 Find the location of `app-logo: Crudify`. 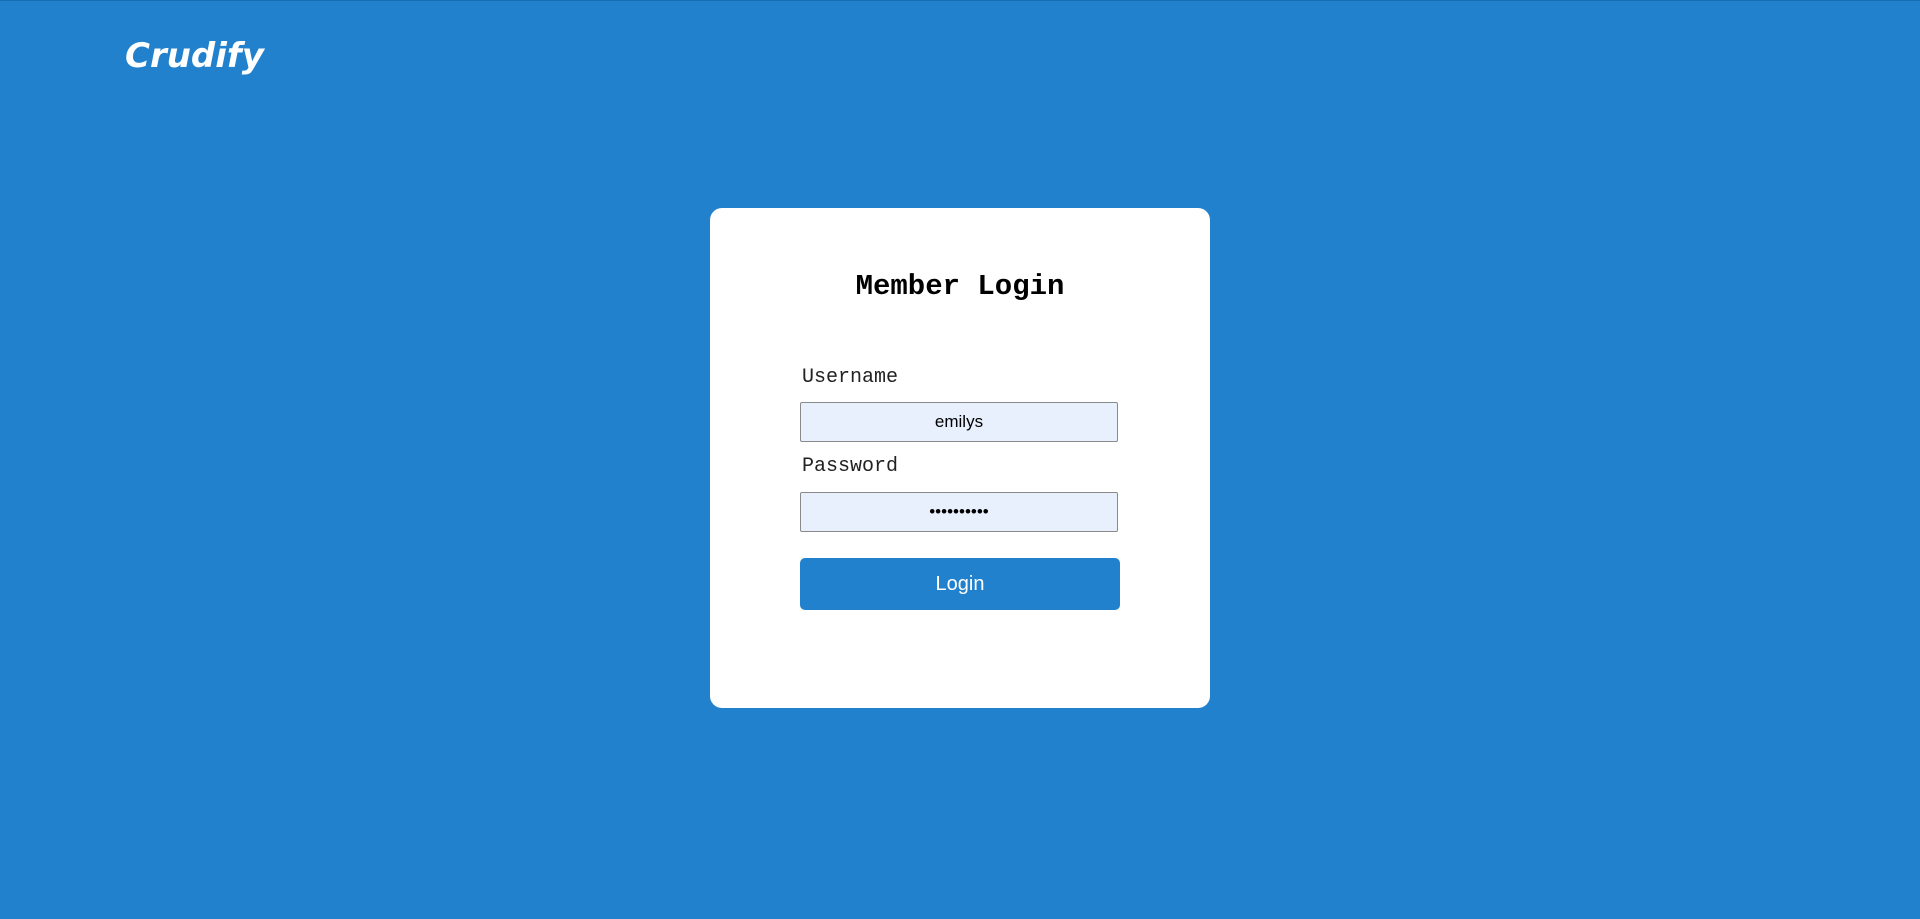

app-logo: Crudify is located at coordinates (194, 56).